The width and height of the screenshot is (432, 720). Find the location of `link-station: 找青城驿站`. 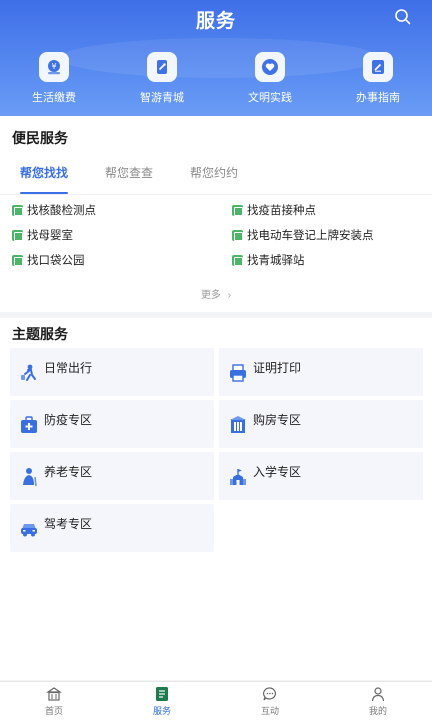

link-station: 找青城驿站 is located at coordinates (268, 260).